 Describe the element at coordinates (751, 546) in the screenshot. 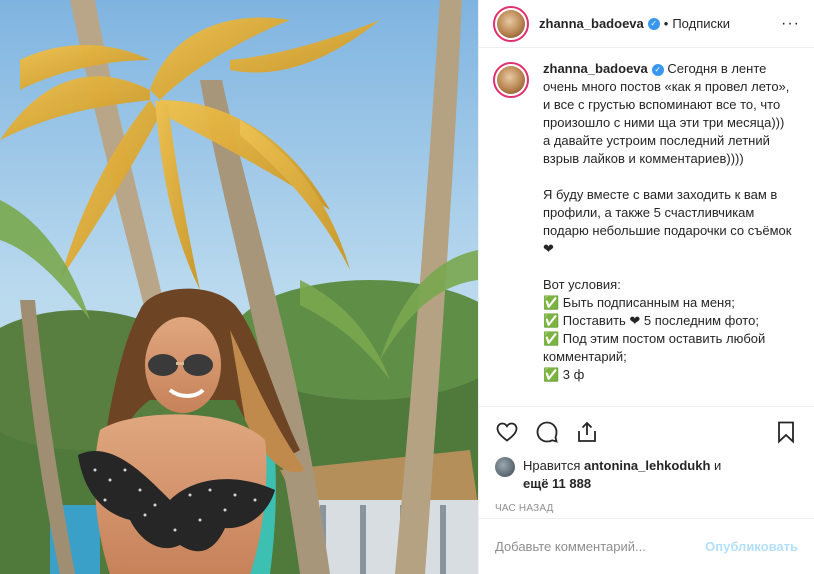

I see `publish-button: Опубликовать` at that location.